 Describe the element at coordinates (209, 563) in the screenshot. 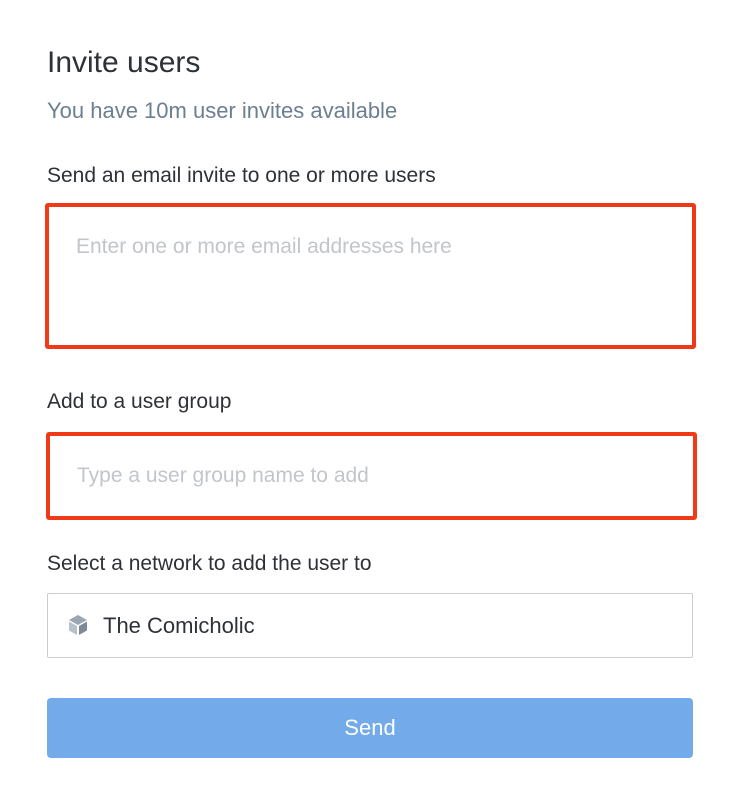

I see `network-select-label: Select a network to add the user to` at that location.